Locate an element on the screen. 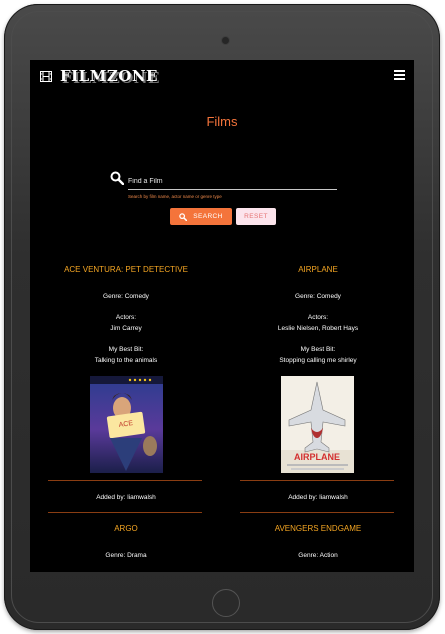  film-card-argo: ARGO Genre: Drama is located at coordinates (126, 542).